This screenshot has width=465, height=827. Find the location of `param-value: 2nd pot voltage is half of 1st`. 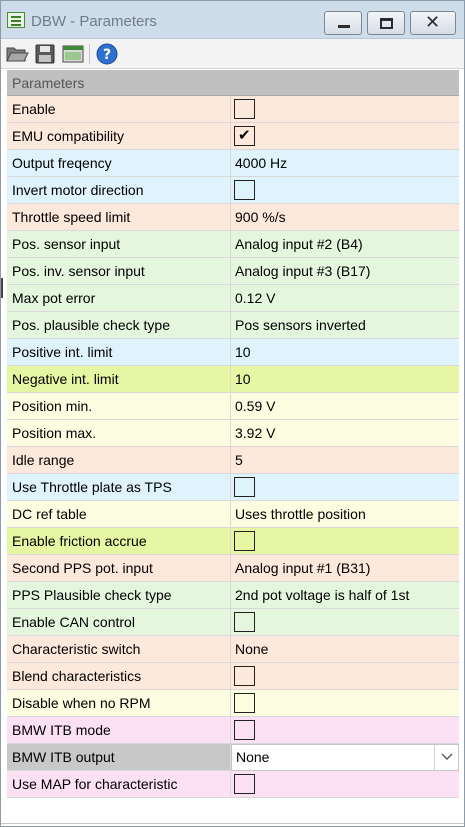

param-value: 2nd pot voltage is half of 1st is located at coordinates (345, 595).